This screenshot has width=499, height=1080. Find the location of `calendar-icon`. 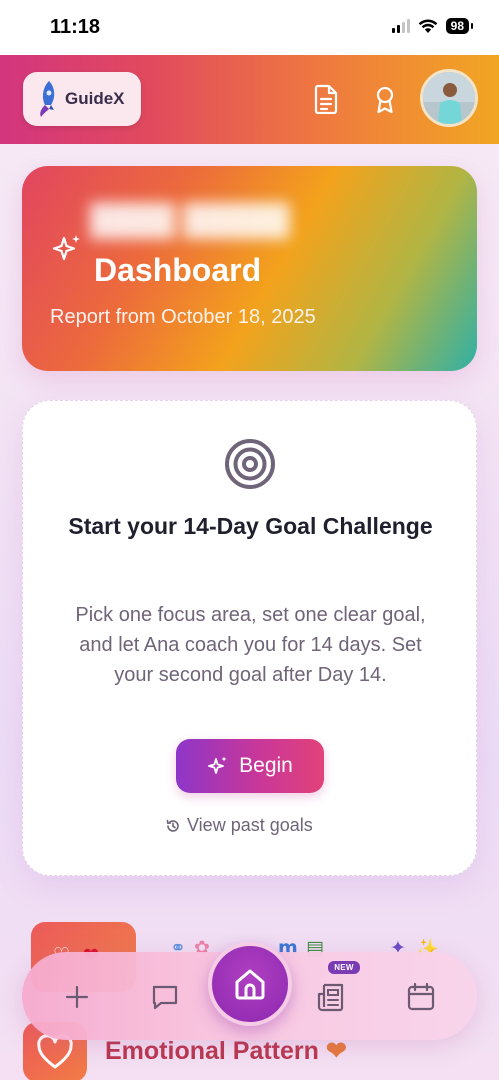

calendar-icon is located at coordinates (421, 997).